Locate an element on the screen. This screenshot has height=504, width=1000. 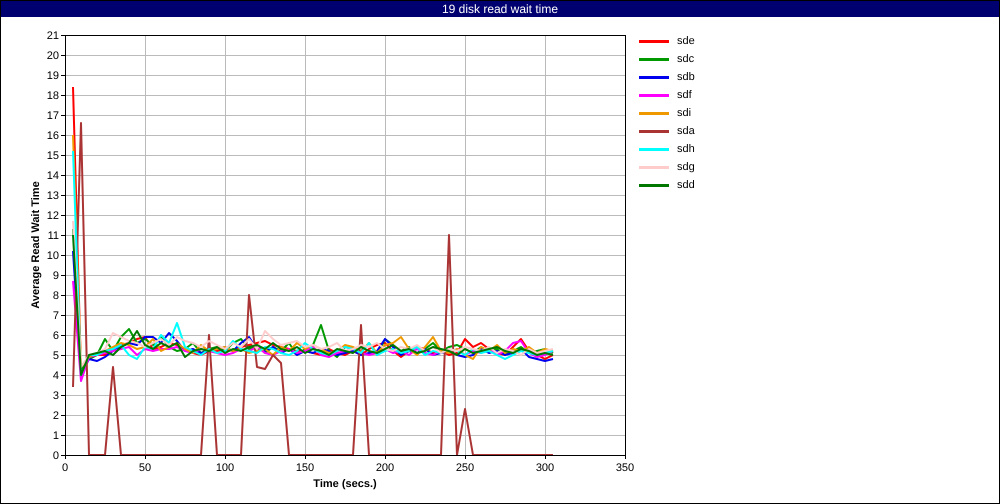
tick-label: 250 is located at coordinates (465, 468).